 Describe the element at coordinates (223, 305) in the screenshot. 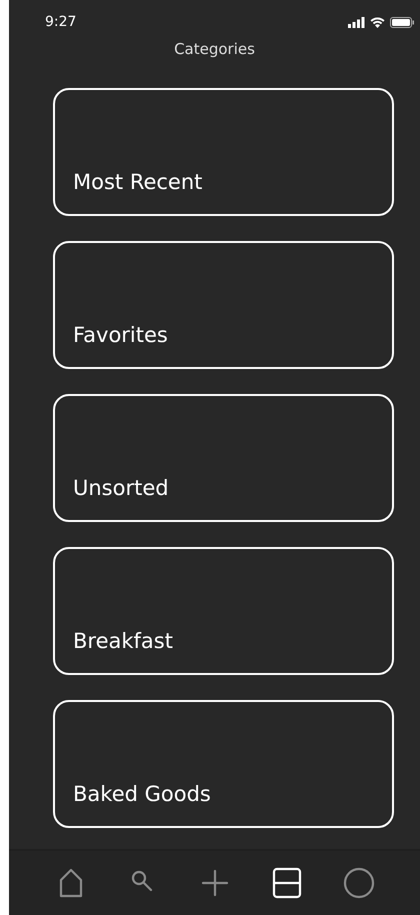

I see `category-card: Favorites` at that location.